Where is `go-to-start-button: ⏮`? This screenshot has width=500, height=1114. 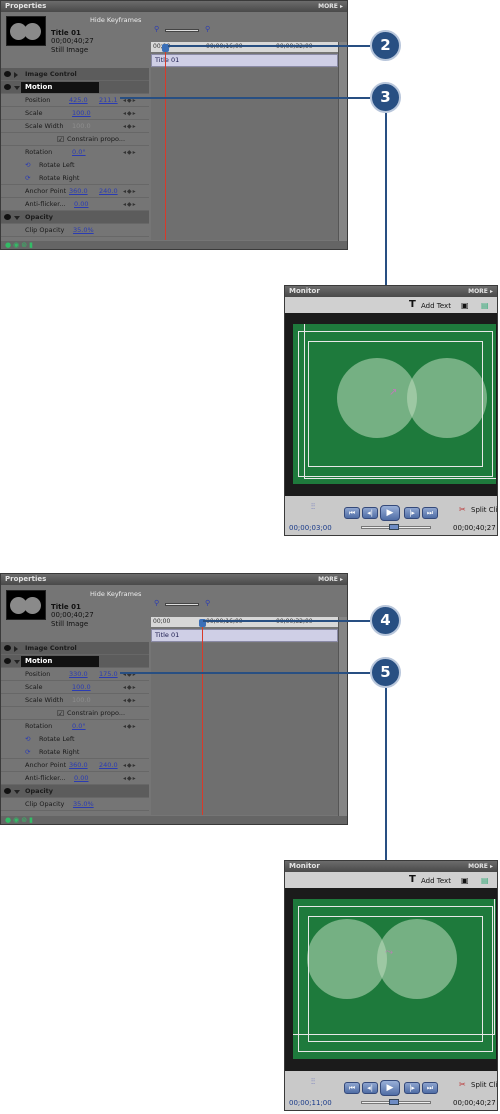
go-to-start-button: ⏮ is located at coordinates (352, 513).